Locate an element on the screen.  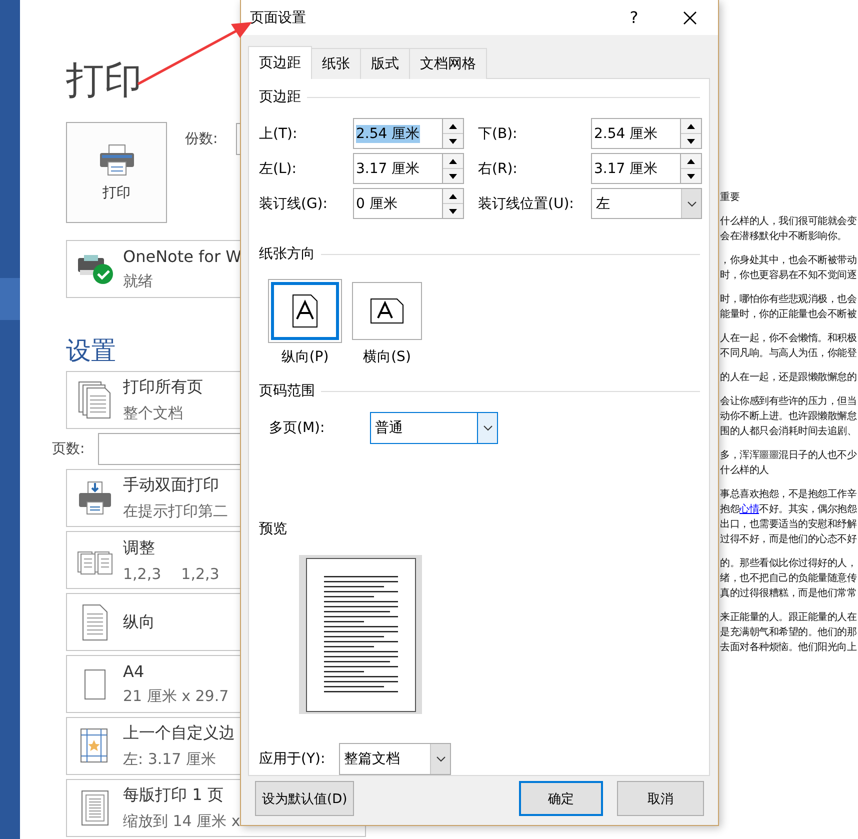
field-label: 装订线(G): is located at coordinates (293, 203).